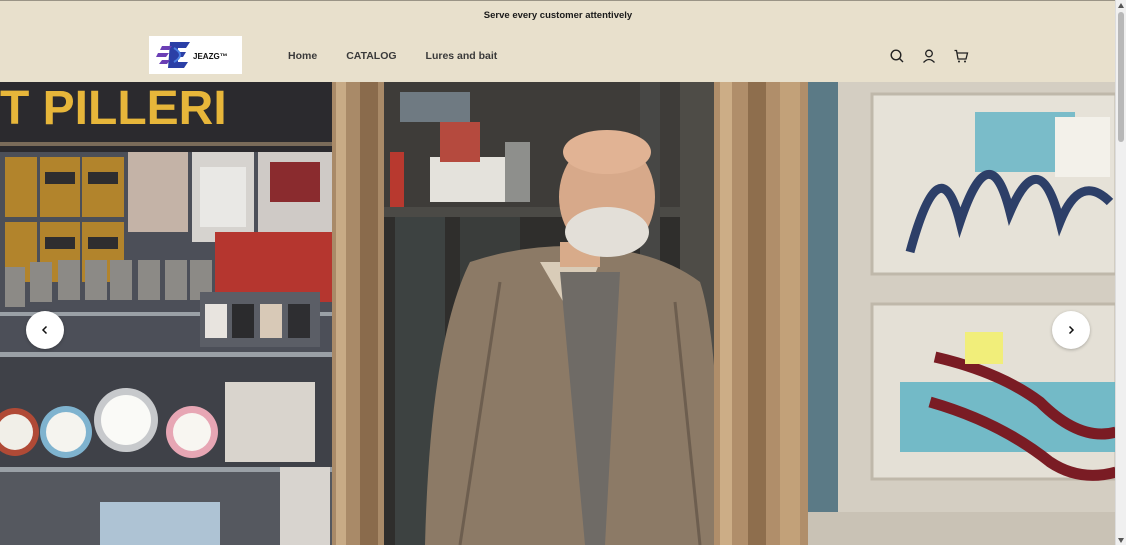 Image resolution: width=1126 pixels, height=545 pixels. Describe the element at coordinates (407, 55) in the screenshot. I see `main-nav: Home CATALOG Lures and bait` at that location.